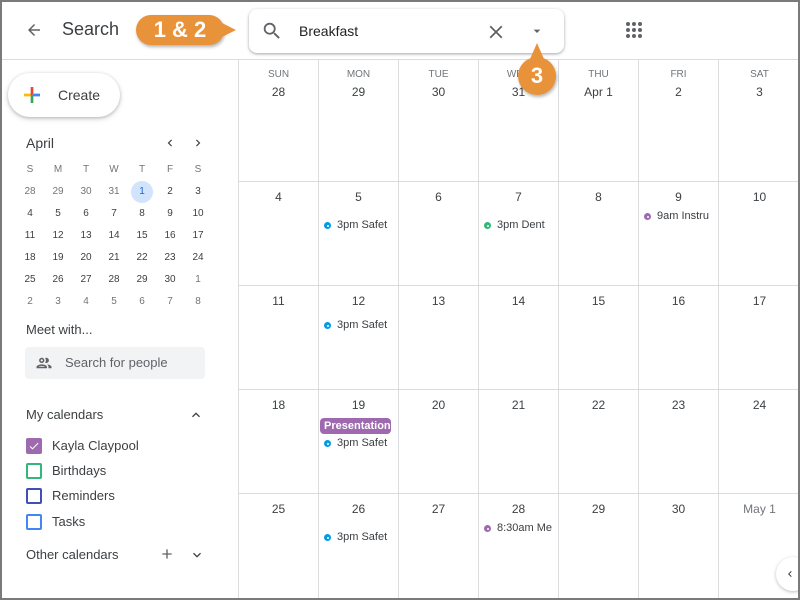 The image size is (800, 600). What do you see at coordinates (279, 338) in the screenshot?
I see `day-cell: 11` at bounding box center [279, 338].